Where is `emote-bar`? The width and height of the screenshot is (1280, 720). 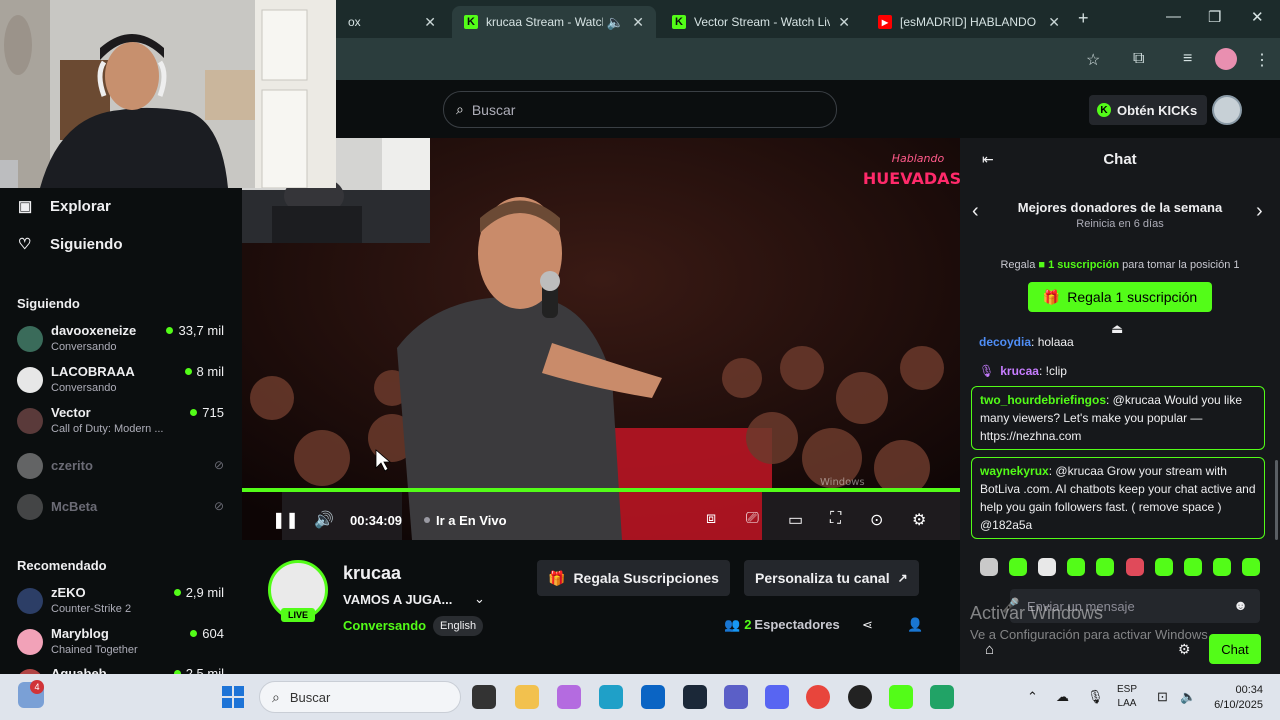
emote-bar is located at coordinates (1120, 569).